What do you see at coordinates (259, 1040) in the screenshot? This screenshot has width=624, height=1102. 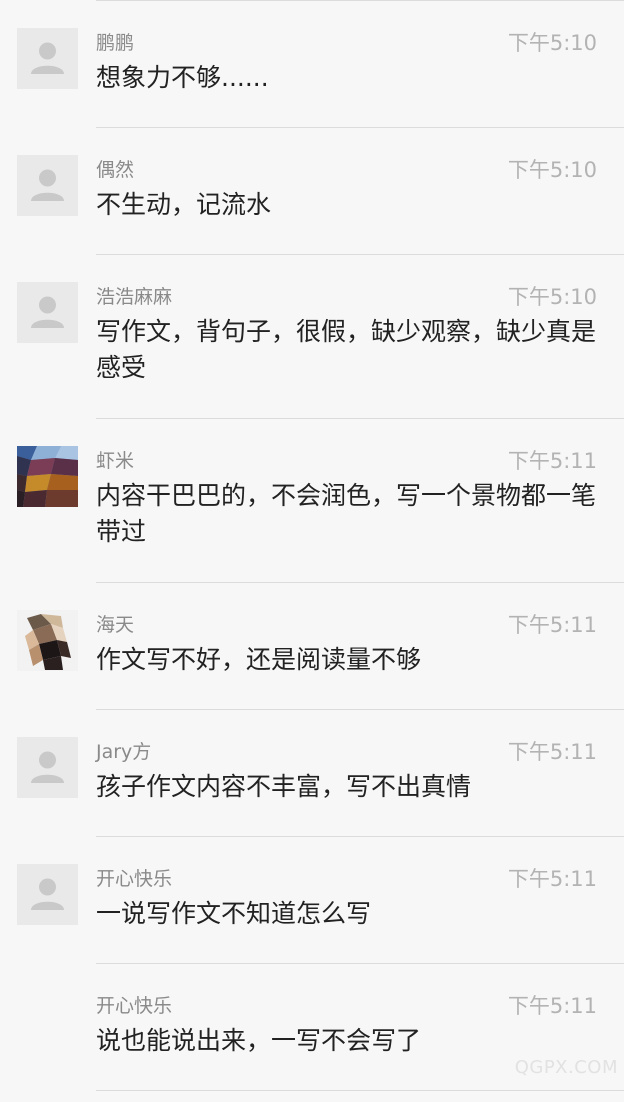 I see `comment-text: 说也能说出来，一写不会写了` at bounding box center [259, 1040].